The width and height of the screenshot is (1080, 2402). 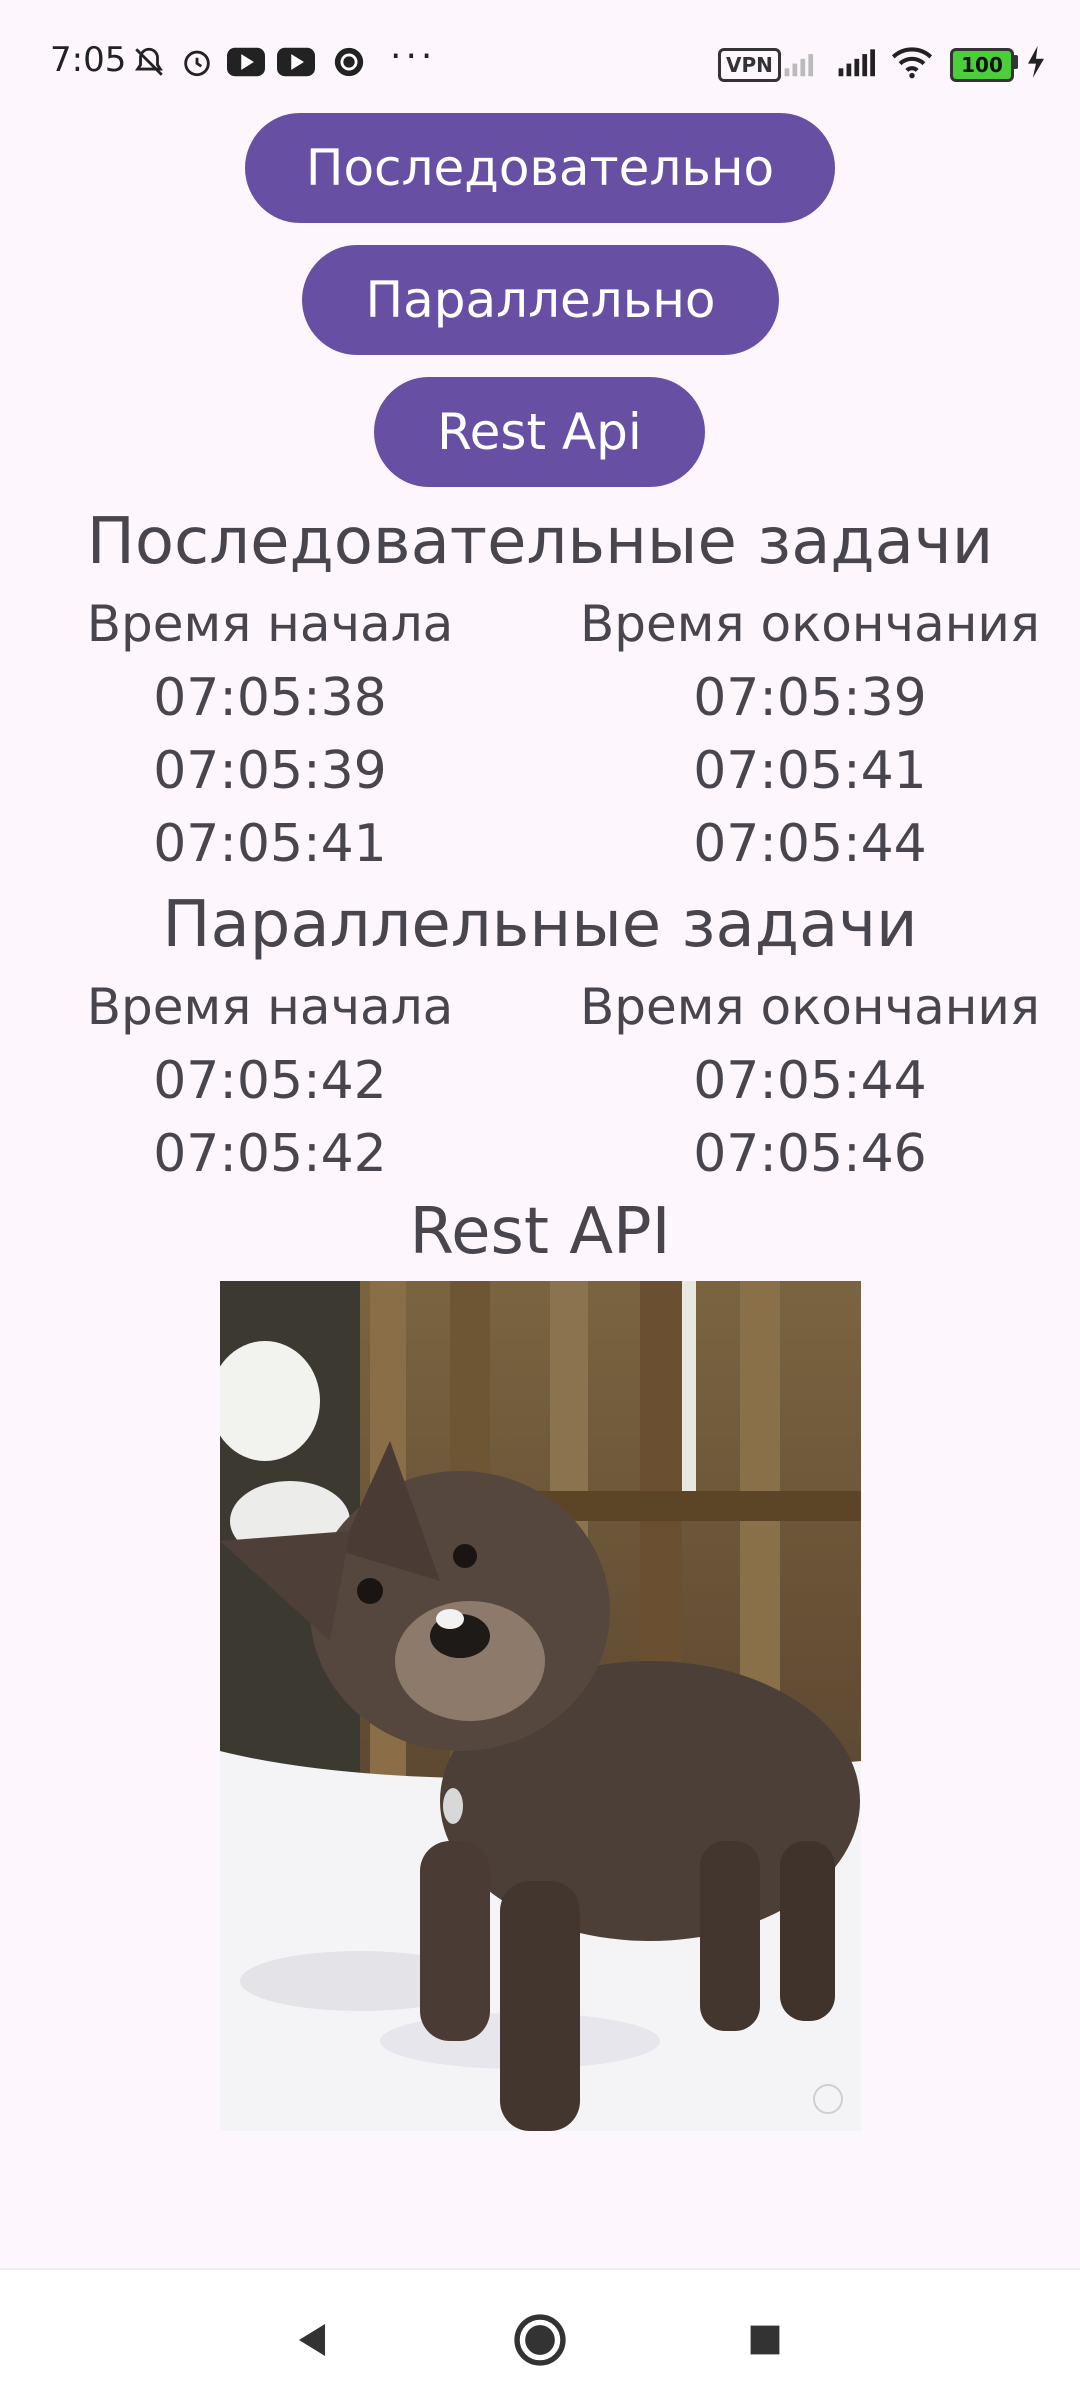 What do you see at coordinates (540, 1232) in the screenshot?
I see `rest-api-title: Rest API` at bounding box center [540, 1232].